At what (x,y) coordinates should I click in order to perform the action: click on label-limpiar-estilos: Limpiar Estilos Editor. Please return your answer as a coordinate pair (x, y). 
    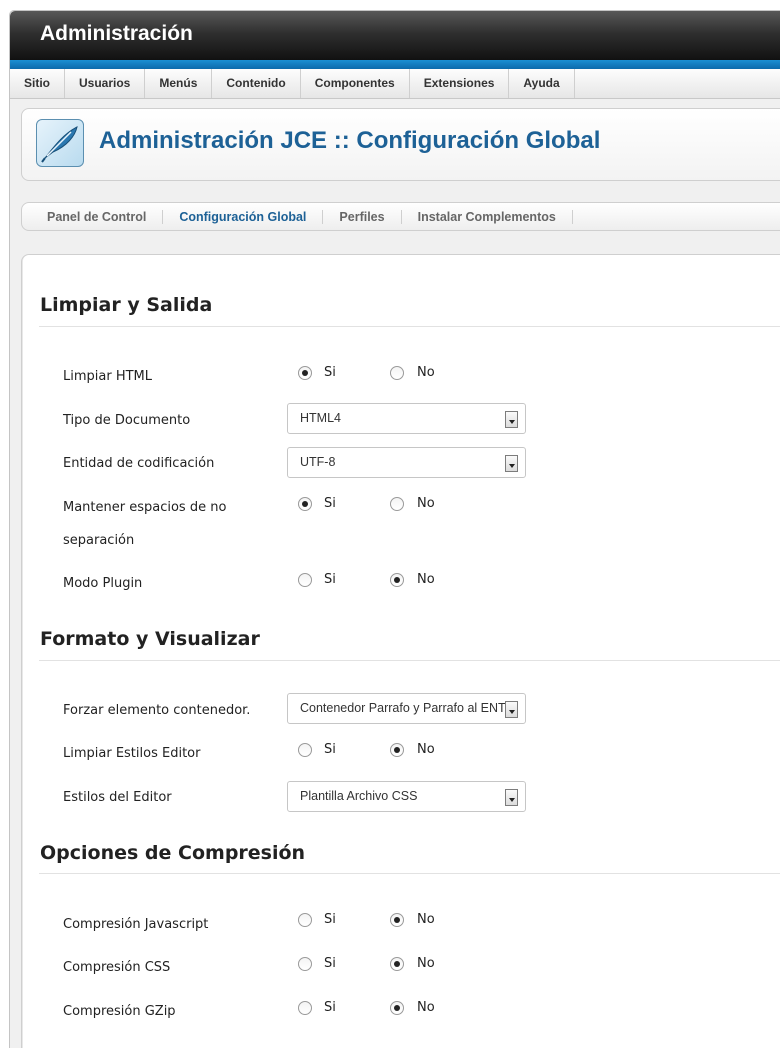
    Looking at the image, I should click on (132, 753).